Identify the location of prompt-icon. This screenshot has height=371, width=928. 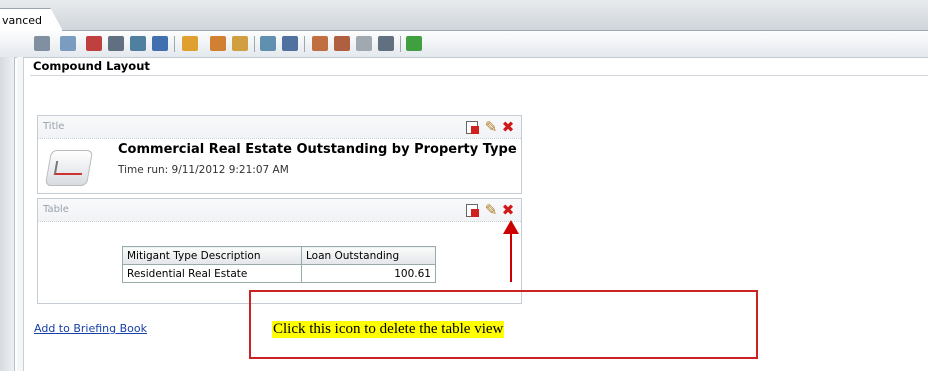
(190, 43).